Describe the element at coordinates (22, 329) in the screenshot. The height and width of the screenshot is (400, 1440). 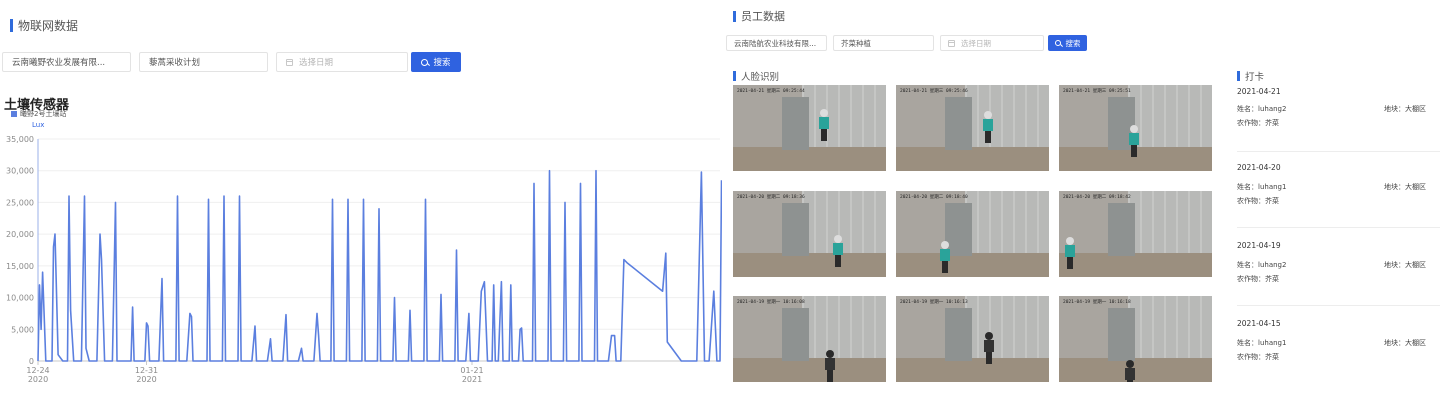
I see `y-tick-label: 5,000` at that location.